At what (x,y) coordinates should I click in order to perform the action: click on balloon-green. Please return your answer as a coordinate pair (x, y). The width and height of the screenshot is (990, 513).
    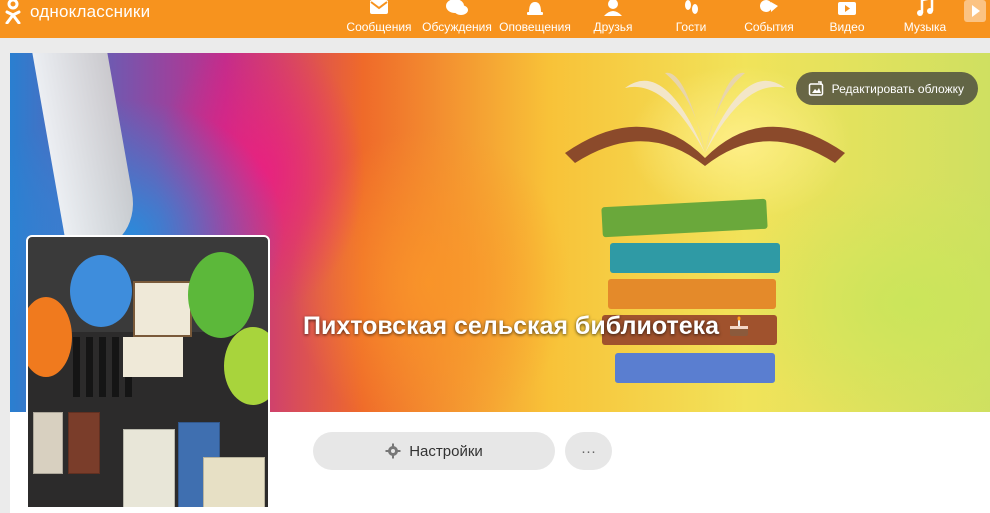
    Looking at the image, I should click on (221, 295).